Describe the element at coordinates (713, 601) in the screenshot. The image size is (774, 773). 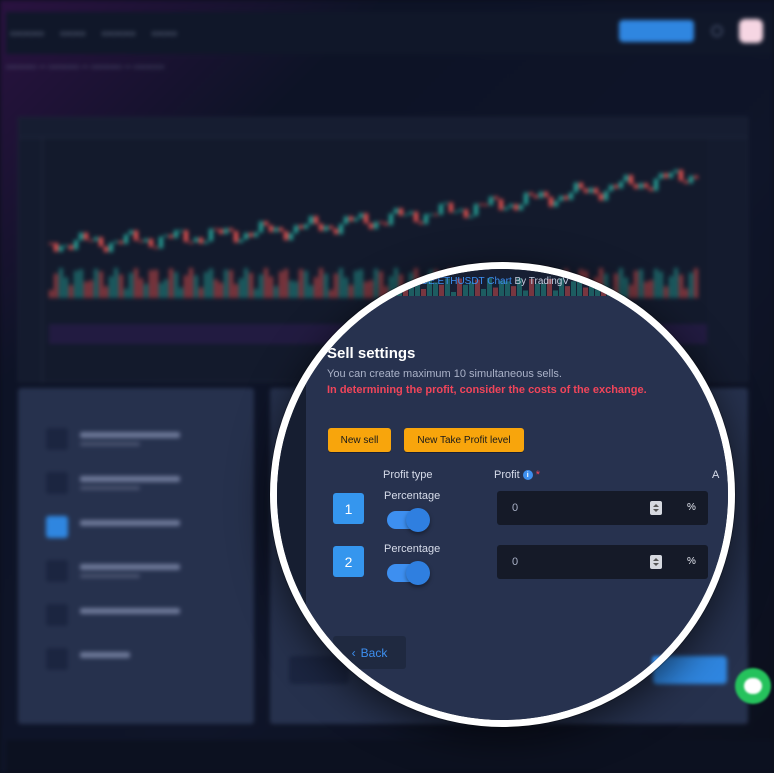
I see `delete-row-icon` at that location.